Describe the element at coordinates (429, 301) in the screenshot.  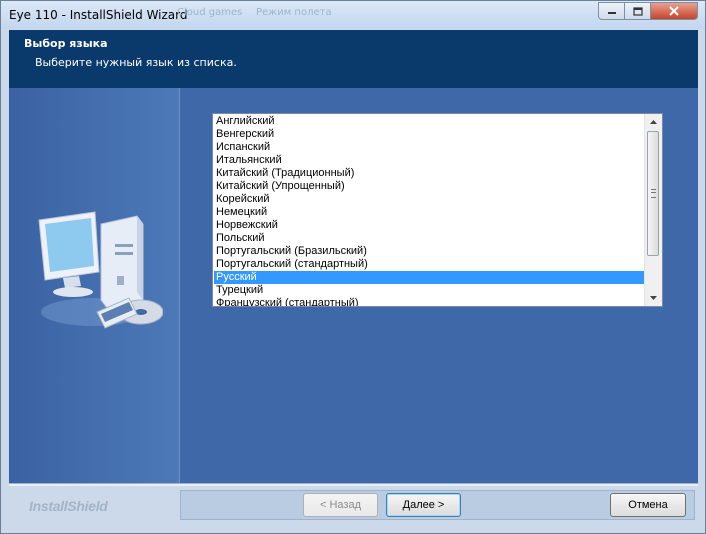
I see `language-option: Французский (стандартный)` at that location.